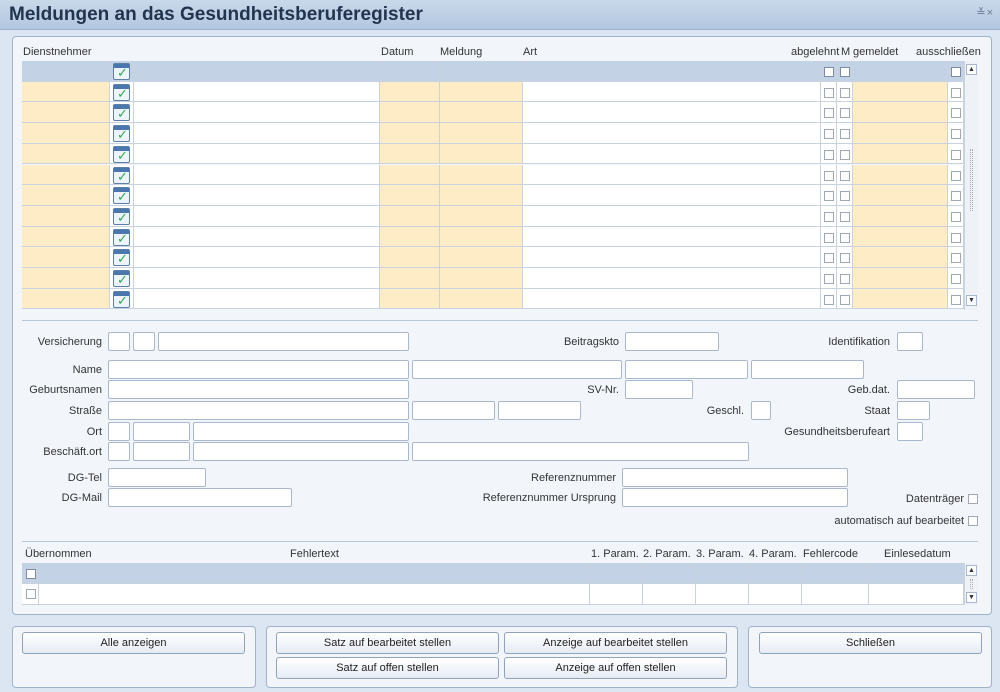 This screenshot has height=692, width=1000. Describe the element at coordinates (913, 410) in the screenshot. I see `staat-field` at that location.